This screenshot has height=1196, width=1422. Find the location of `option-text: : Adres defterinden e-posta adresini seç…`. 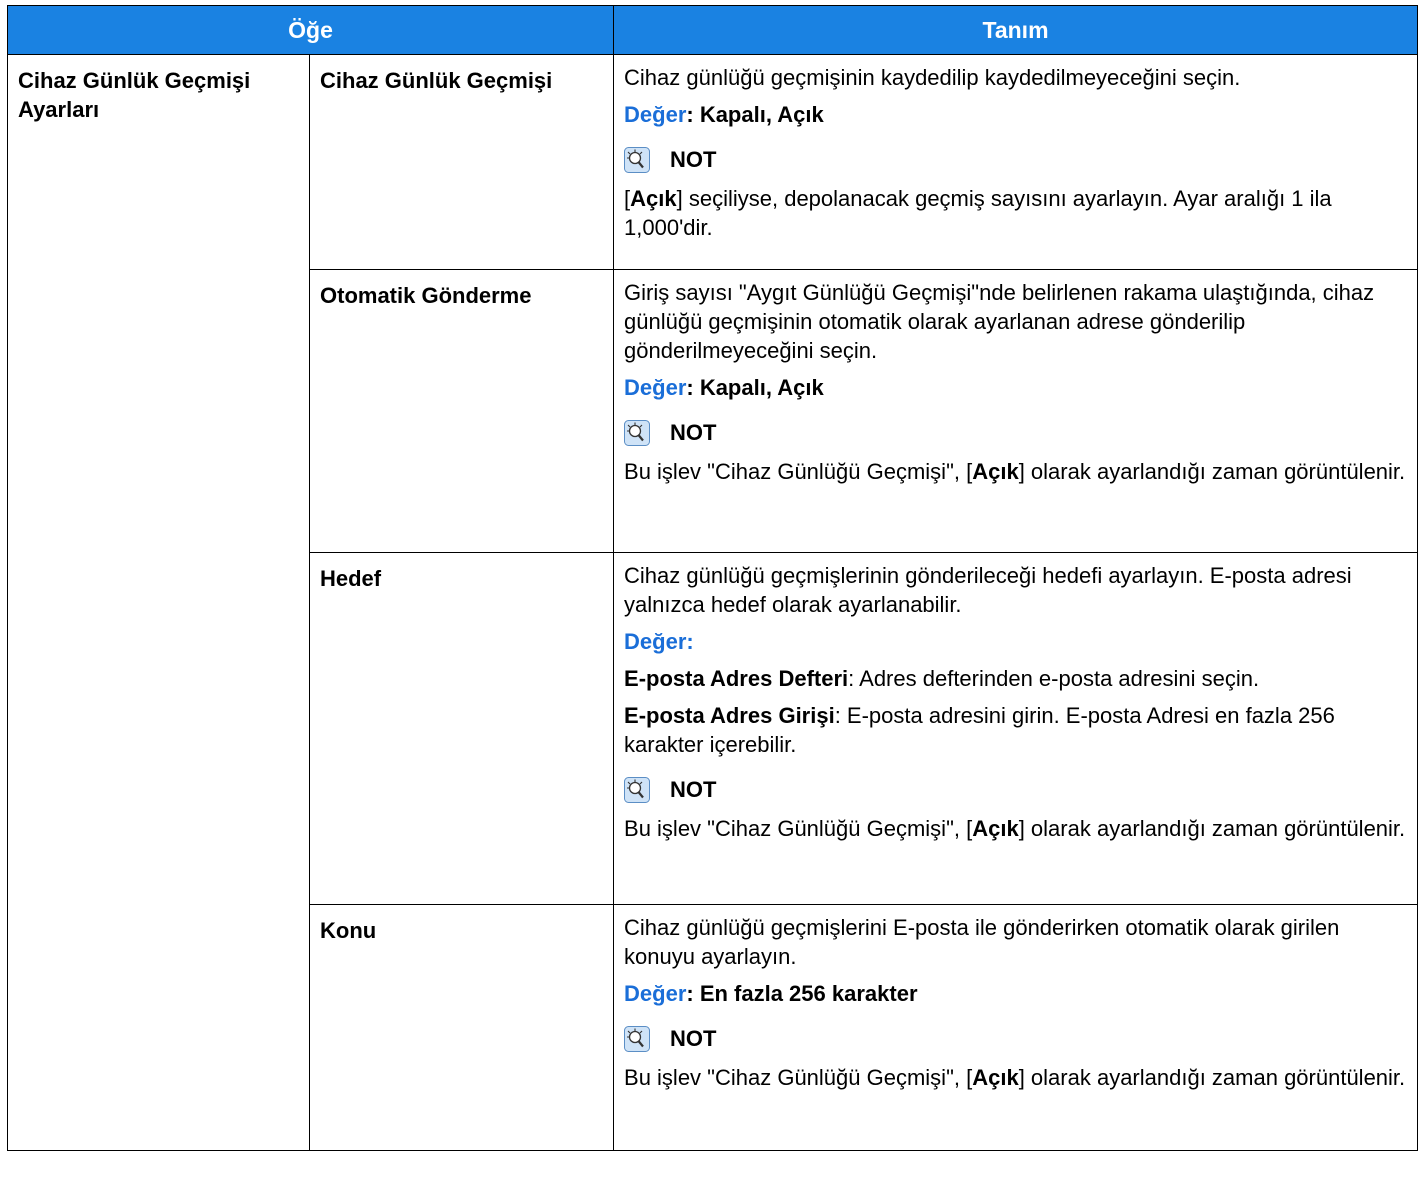

option-text: : Adres defterinden e-posta adresini seç… is located at coordinates (1054, 678).